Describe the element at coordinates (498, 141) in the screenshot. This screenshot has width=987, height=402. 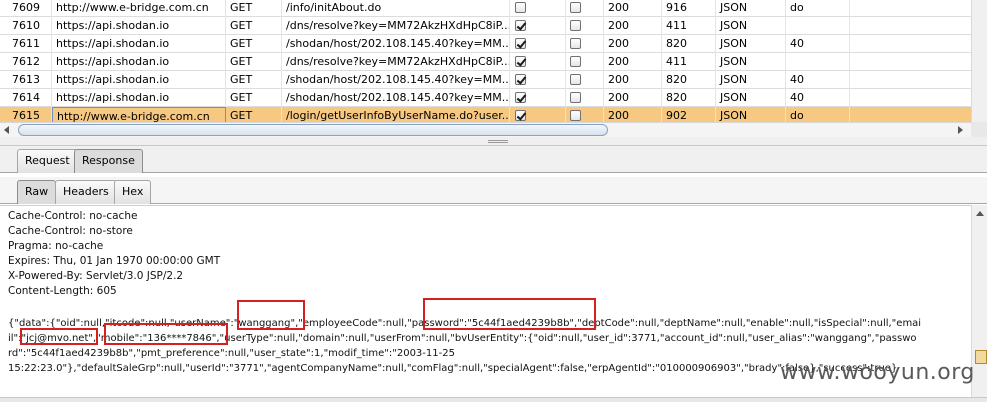
I see `divider-grip-icon` at that location.